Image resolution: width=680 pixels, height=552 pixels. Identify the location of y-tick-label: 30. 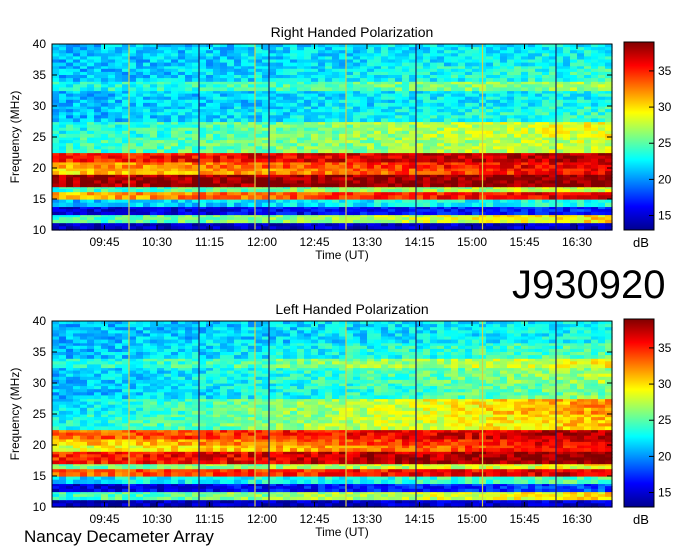
(40, 106).